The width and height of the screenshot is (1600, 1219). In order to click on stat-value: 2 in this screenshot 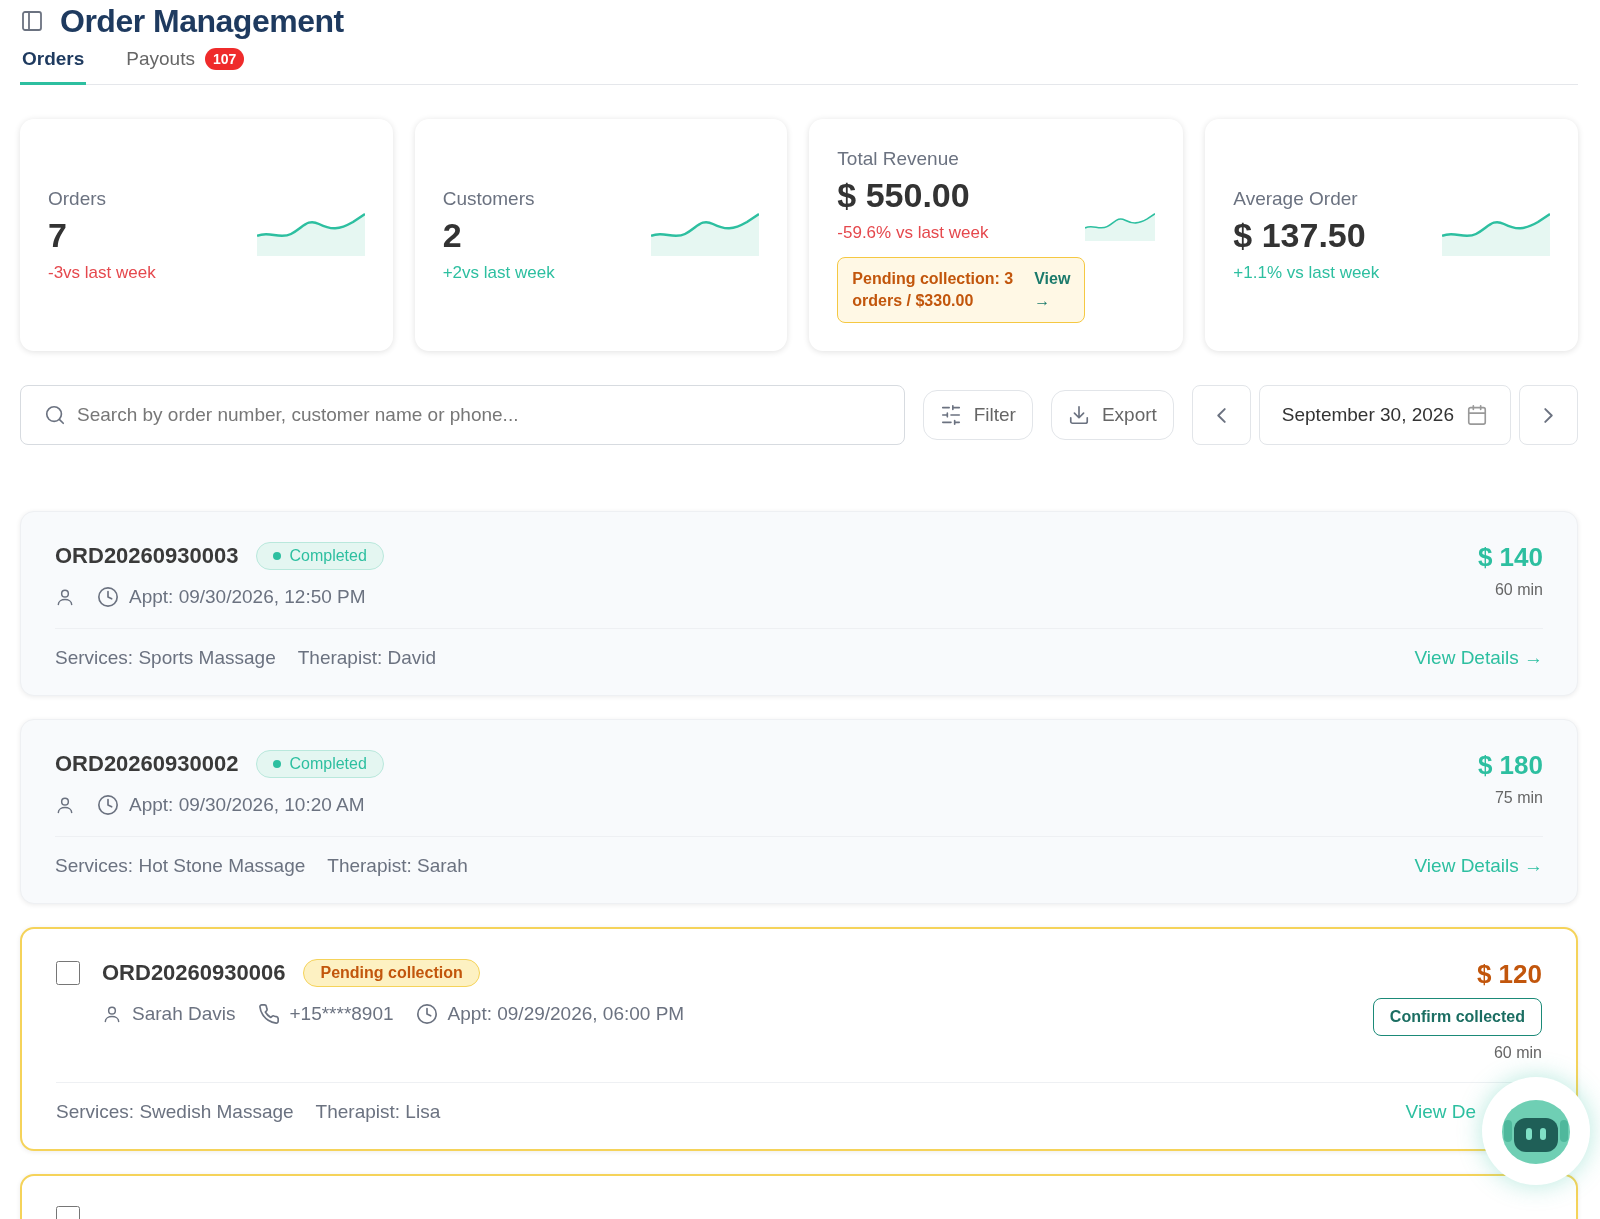, I will do `click(452, 235)`.